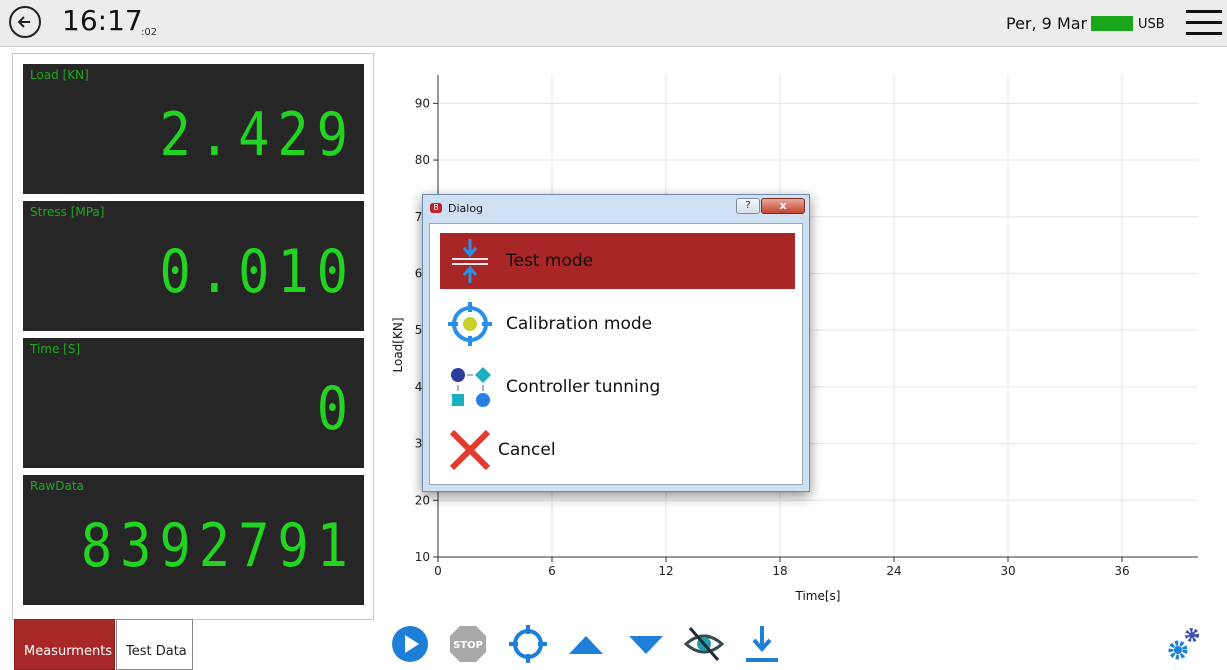 Image resolution: width=1227 pixels, height=670 pixels. I want to click on hamburger-menu-icon, so click(1204, 23).